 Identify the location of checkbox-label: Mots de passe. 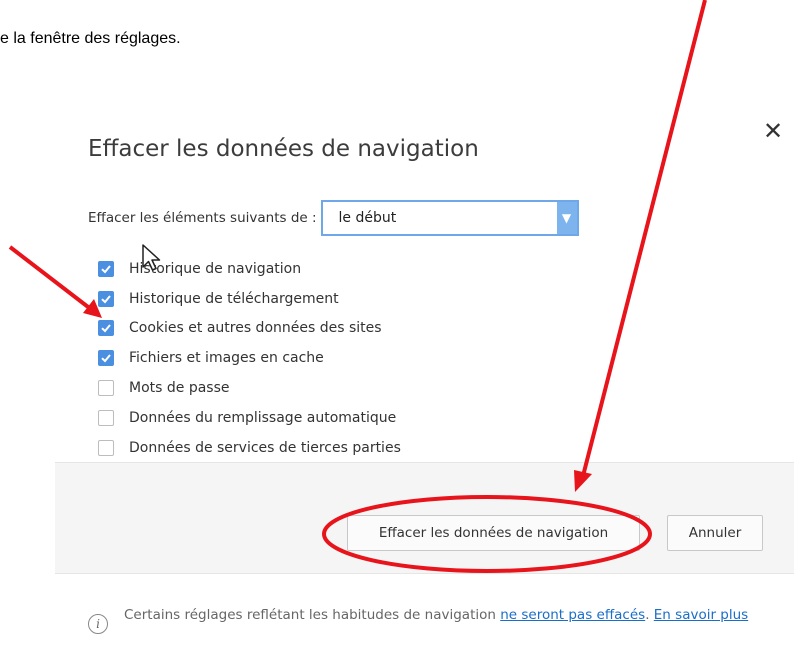
(179, 388).